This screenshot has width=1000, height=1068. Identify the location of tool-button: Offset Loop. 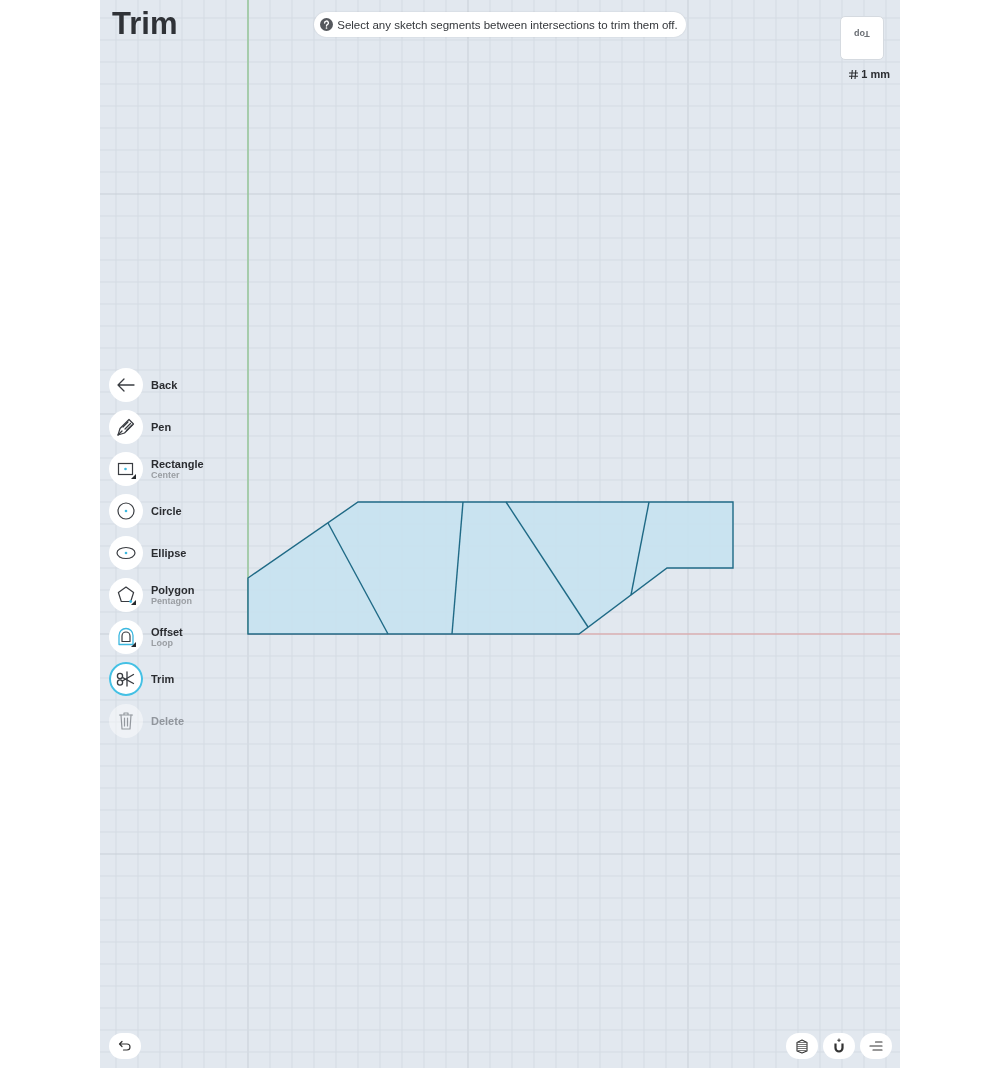
(146, 637).